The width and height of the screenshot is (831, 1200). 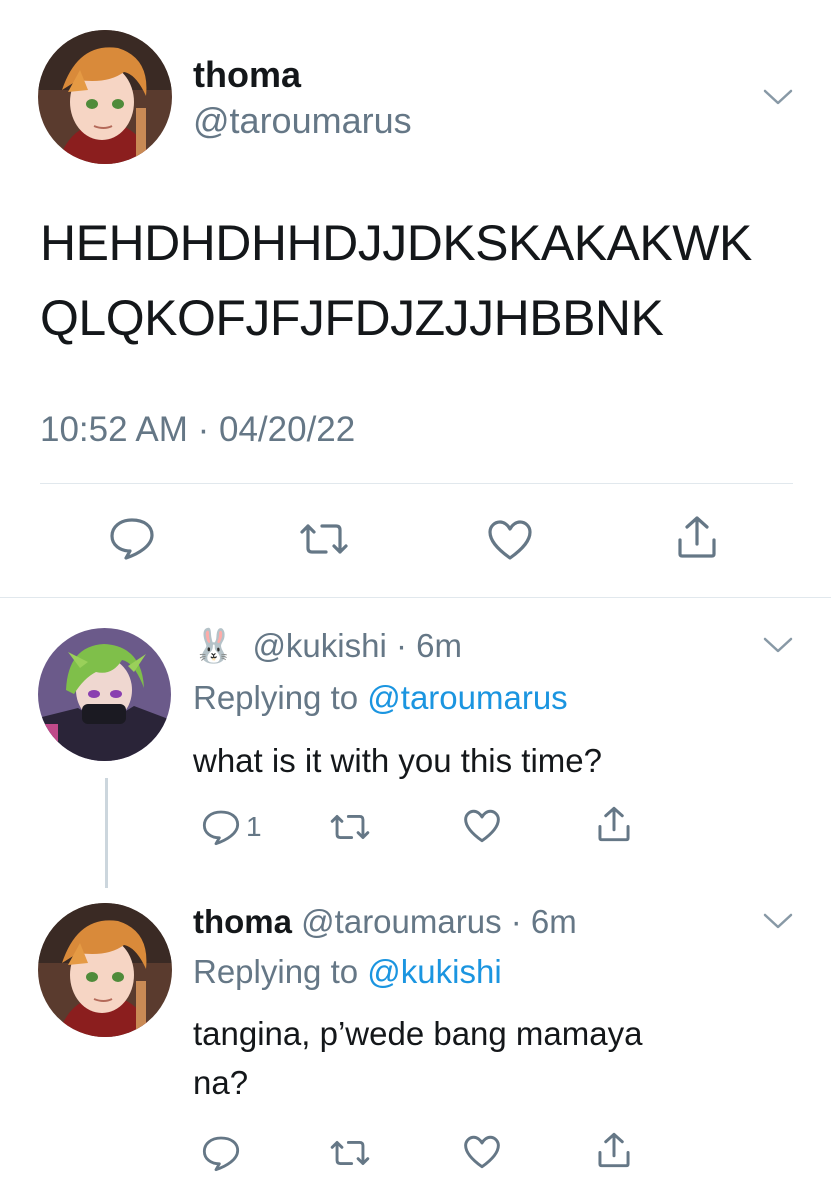 What do you see at coordinates (397, 760) in the screenshot?
I see `reply1-text: what is it with you this time?` at bounding box center [397, 760].